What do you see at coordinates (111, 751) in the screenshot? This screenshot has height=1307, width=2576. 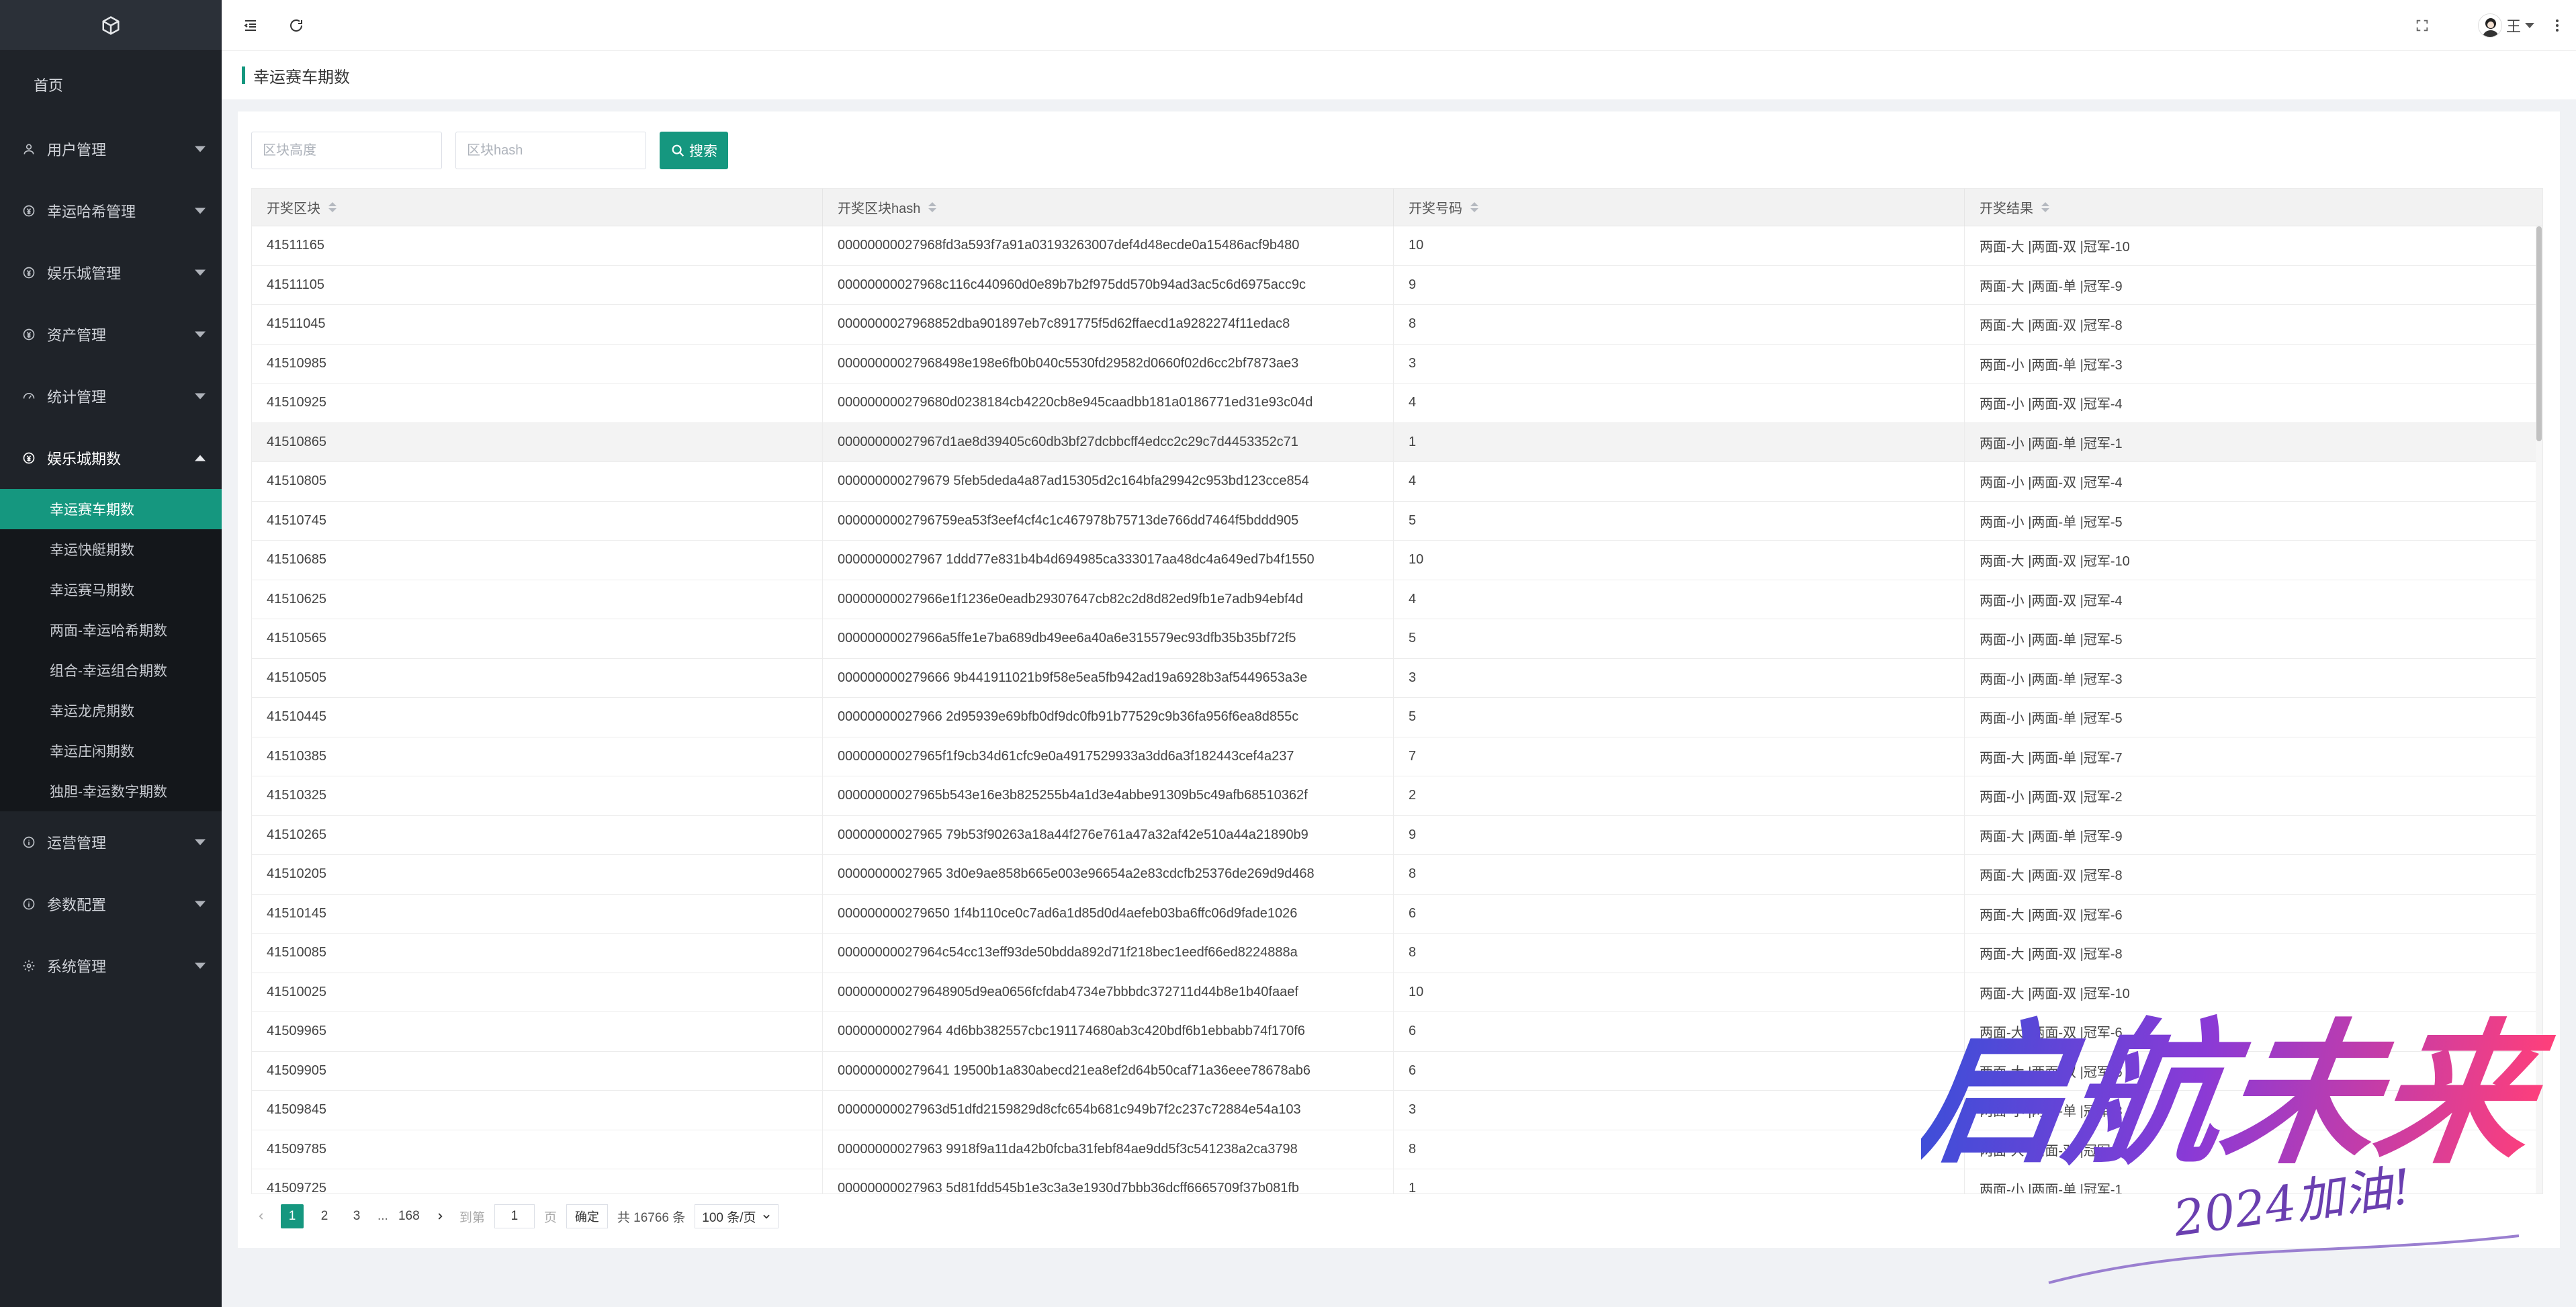 I see `sidebar-subitem-baccarat: 幸运庄闲期数` at bounding box center [111, 751].